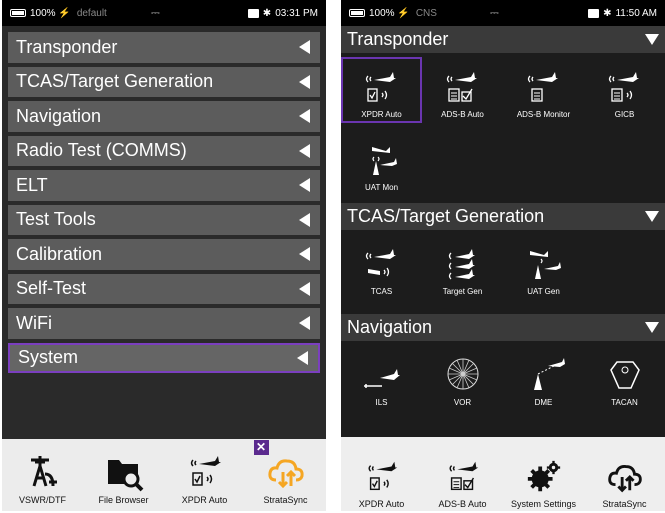  Describe the element at coordinates (607, 13) in the screenshot. I see `bluetooth-icon: ✱` at that location.